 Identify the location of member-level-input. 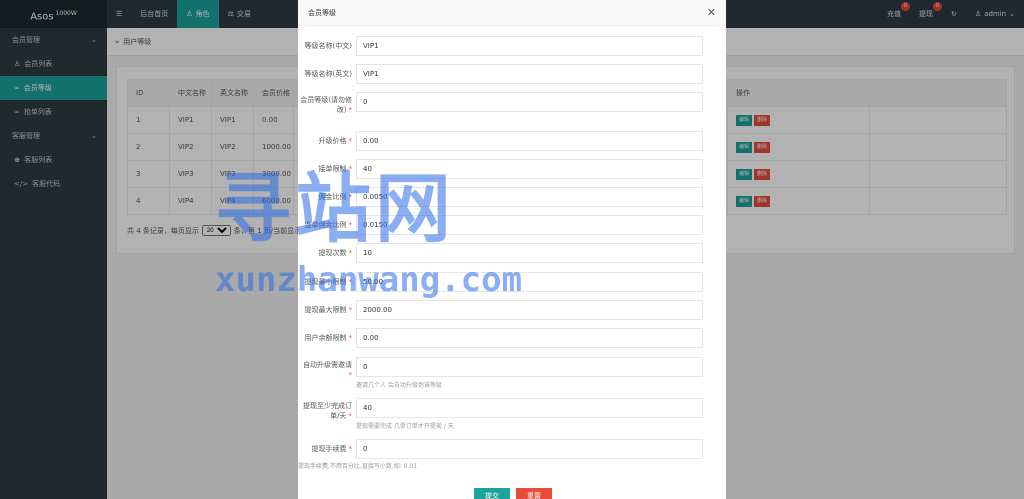
(529, 102).